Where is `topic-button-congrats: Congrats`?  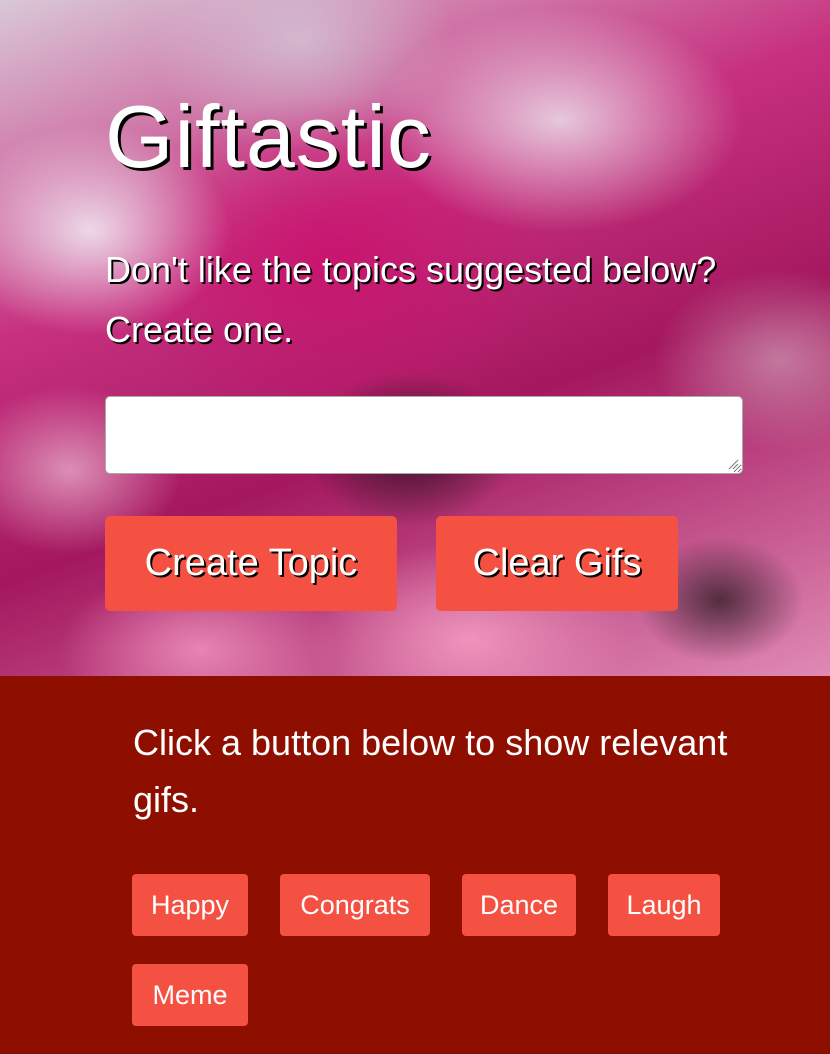
topic-button-congrats: Congrats is located at coordinates (355, 905).